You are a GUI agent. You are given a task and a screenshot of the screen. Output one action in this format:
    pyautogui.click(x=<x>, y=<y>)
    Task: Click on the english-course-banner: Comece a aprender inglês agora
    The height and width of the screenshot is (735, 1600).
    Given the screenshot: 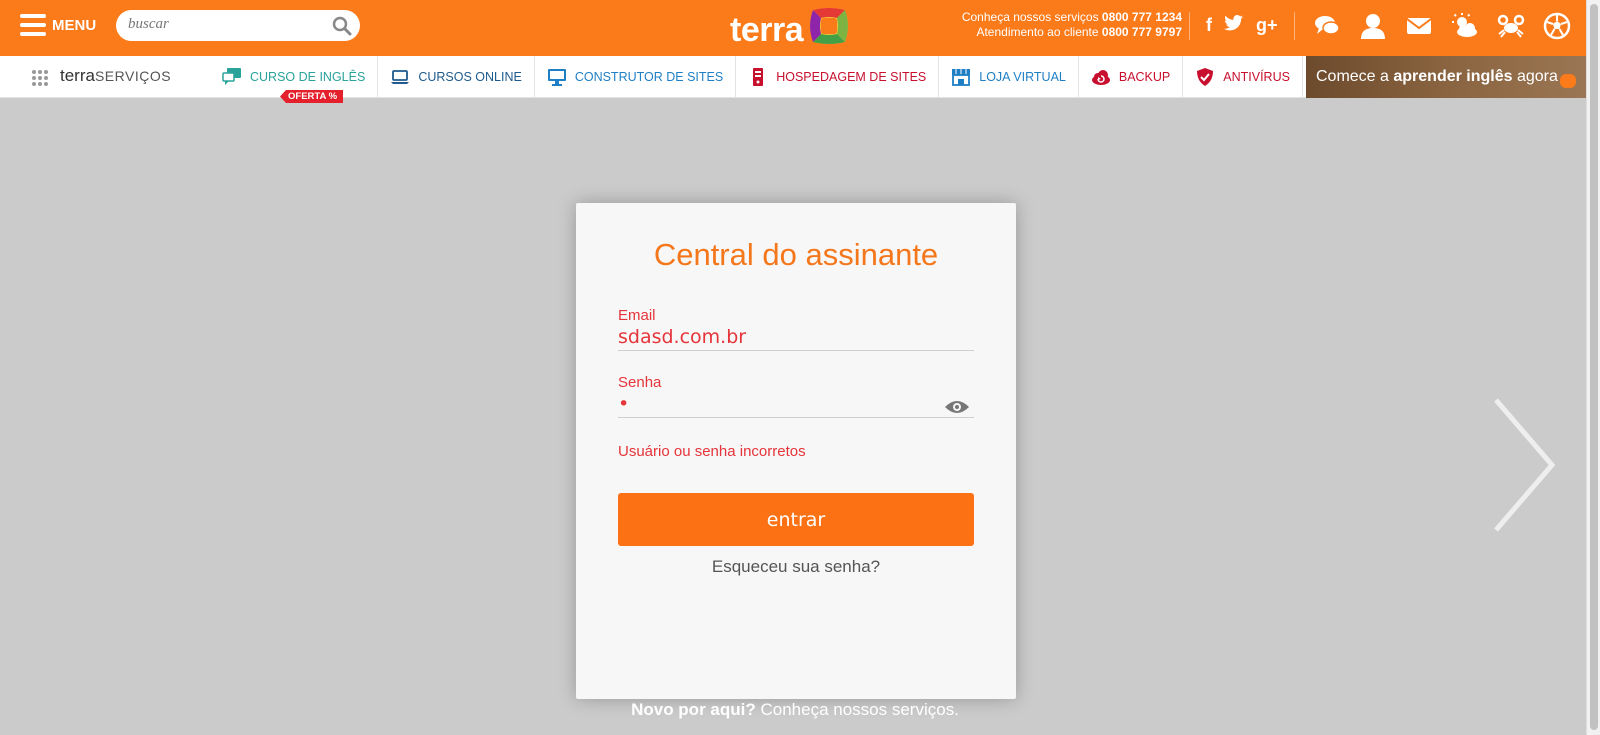 What is the action you would take?
    pyautogui.click(x=1446, y=77)
    